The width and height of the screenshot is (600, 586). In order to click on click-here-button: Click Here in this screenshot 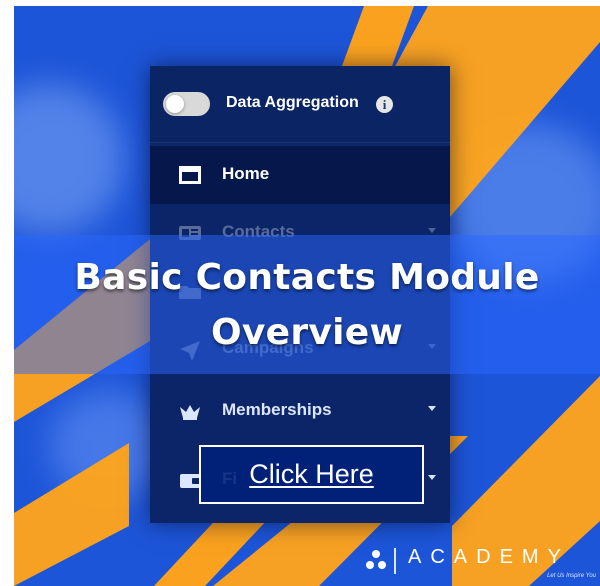, I will do `click(311, 474)`.